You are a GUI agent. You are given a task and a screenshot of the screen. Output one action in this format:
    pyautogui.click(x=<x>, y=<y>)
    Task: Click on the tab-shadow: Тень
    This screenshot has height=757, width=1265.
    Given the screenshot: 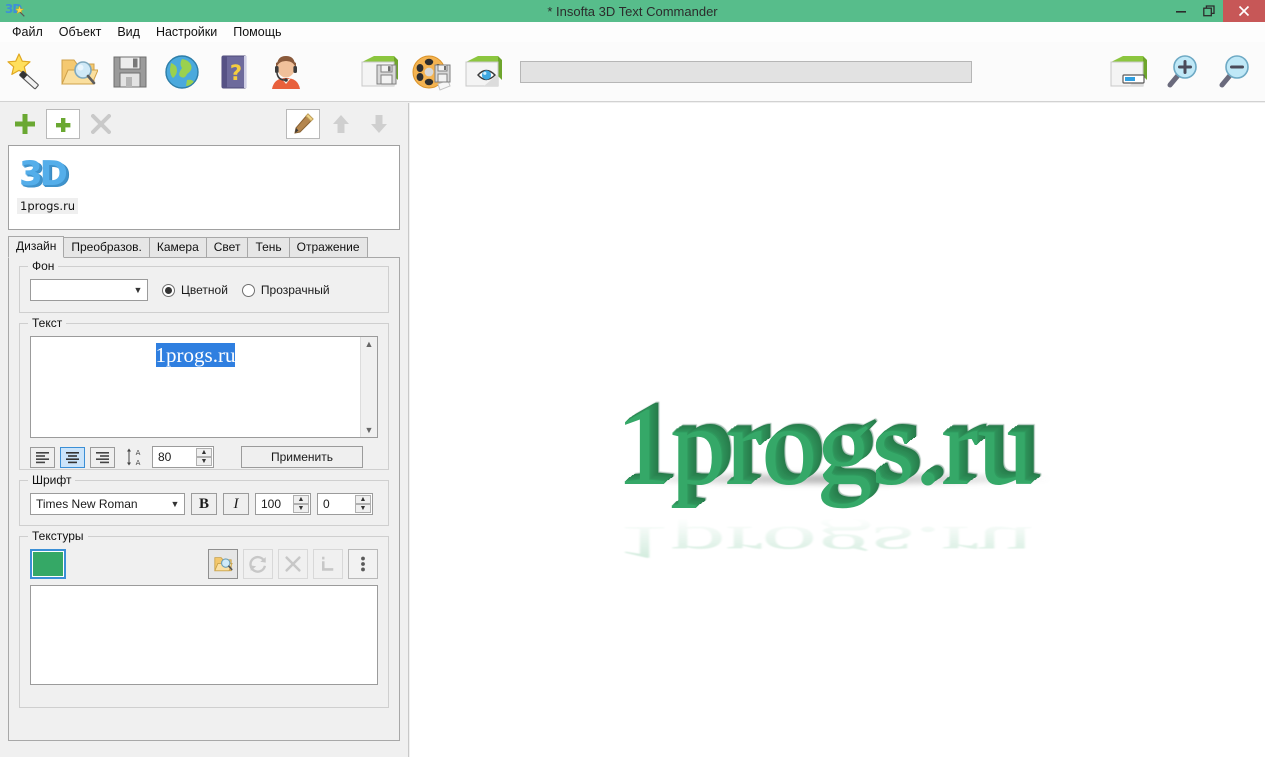 What is the action you would take?
    pyautogui.click(x=268, y=247)
    